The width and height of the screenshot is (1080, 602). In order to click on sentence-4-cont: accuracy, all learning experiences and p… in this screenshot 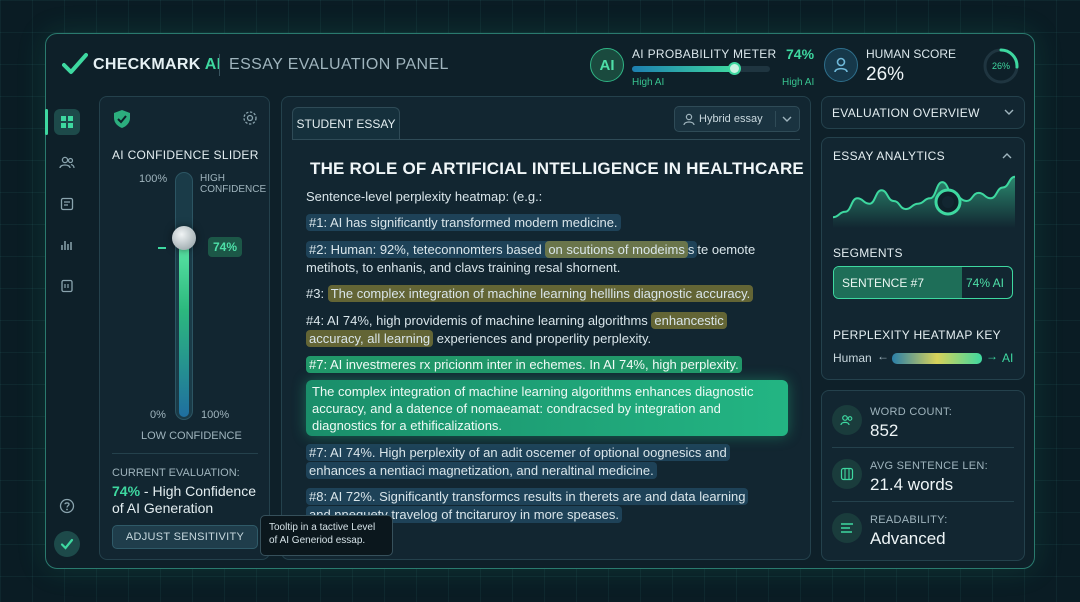, I will do `click(478, 339)`.